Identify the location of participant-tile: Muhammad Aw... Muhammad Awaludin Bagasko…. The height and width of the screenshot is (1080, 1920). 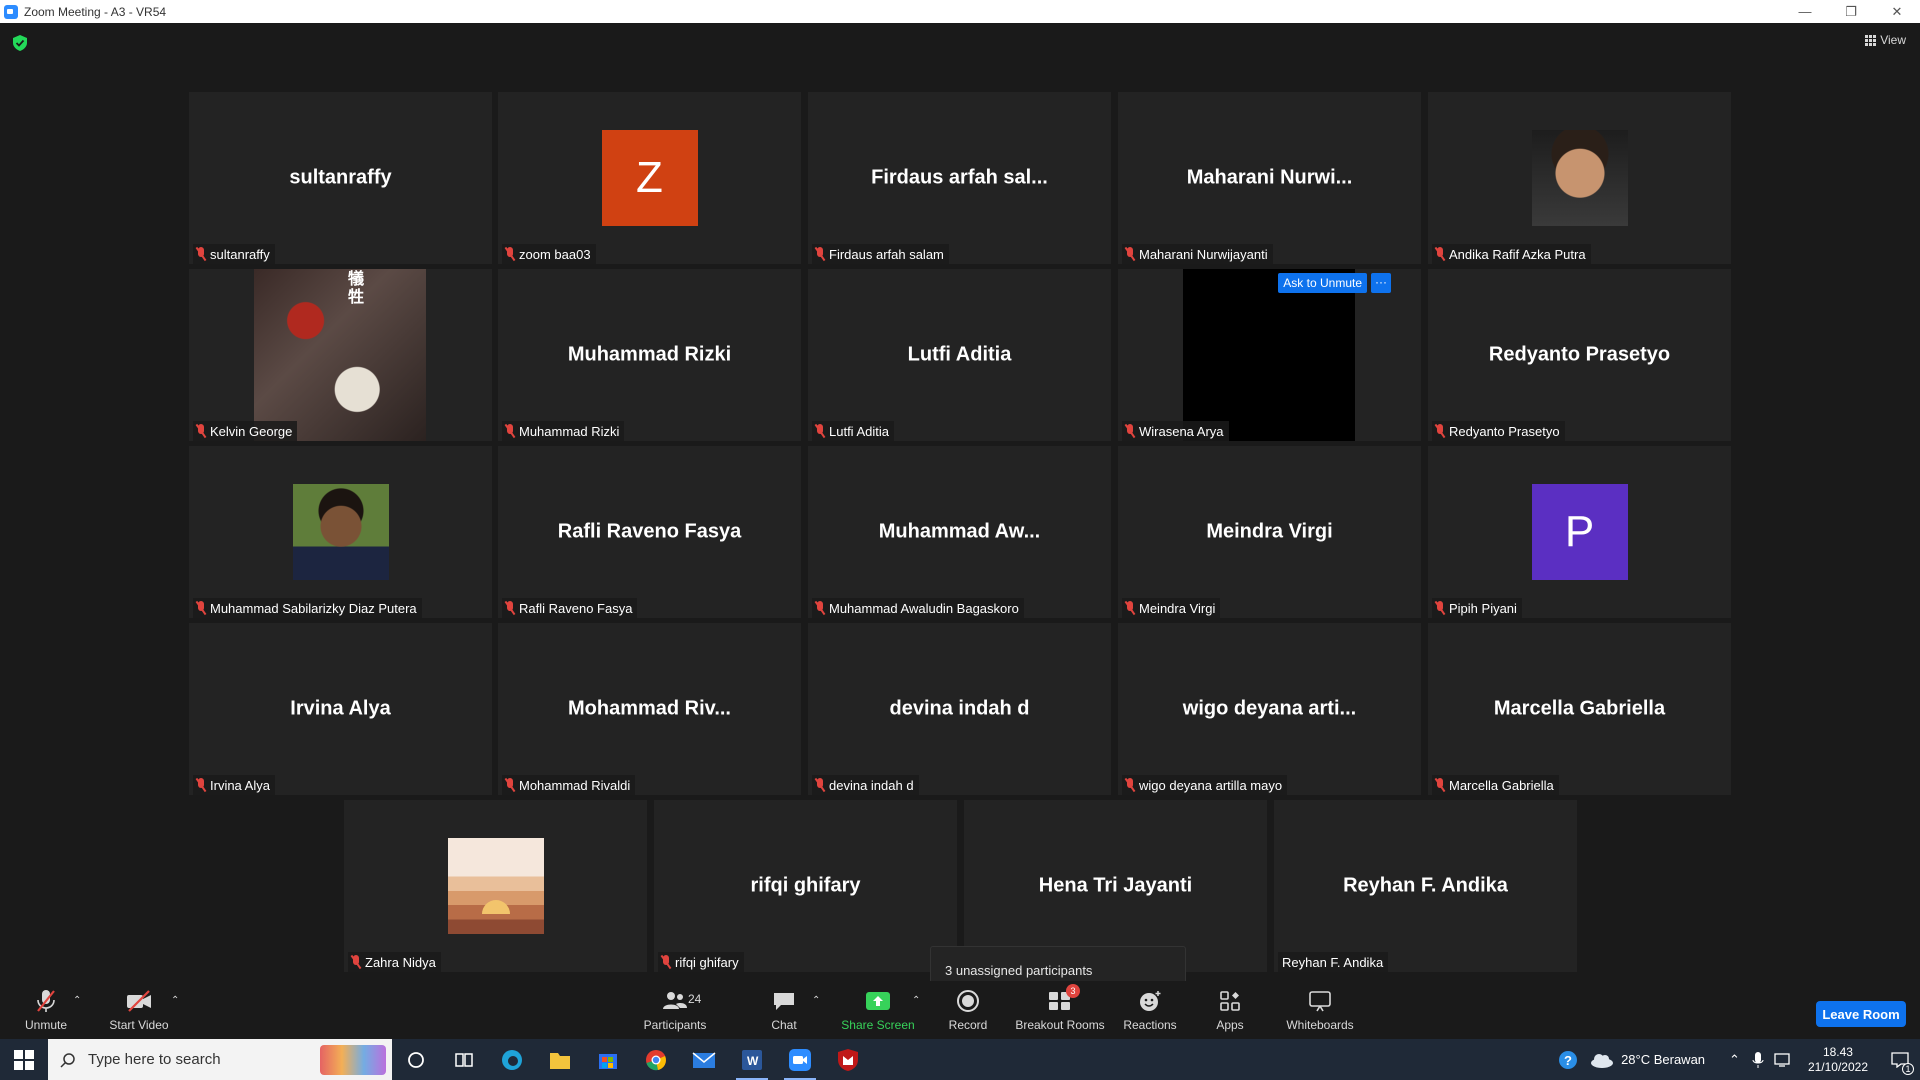
(959, 532).